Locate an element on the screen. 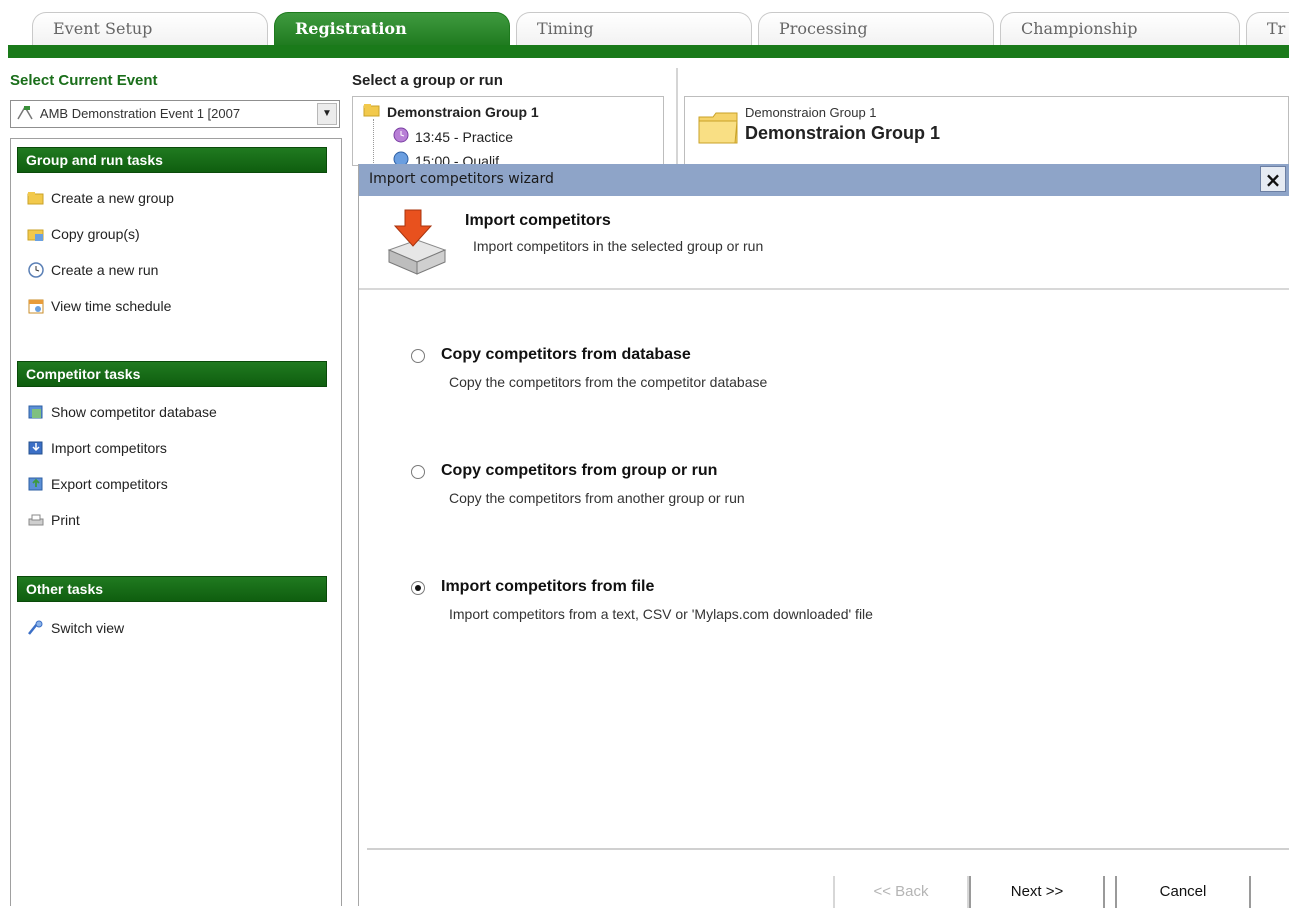 The height and width of the screenshot is (908, 1289). tab-championship: Championship is located at coordinates (1120, 30).